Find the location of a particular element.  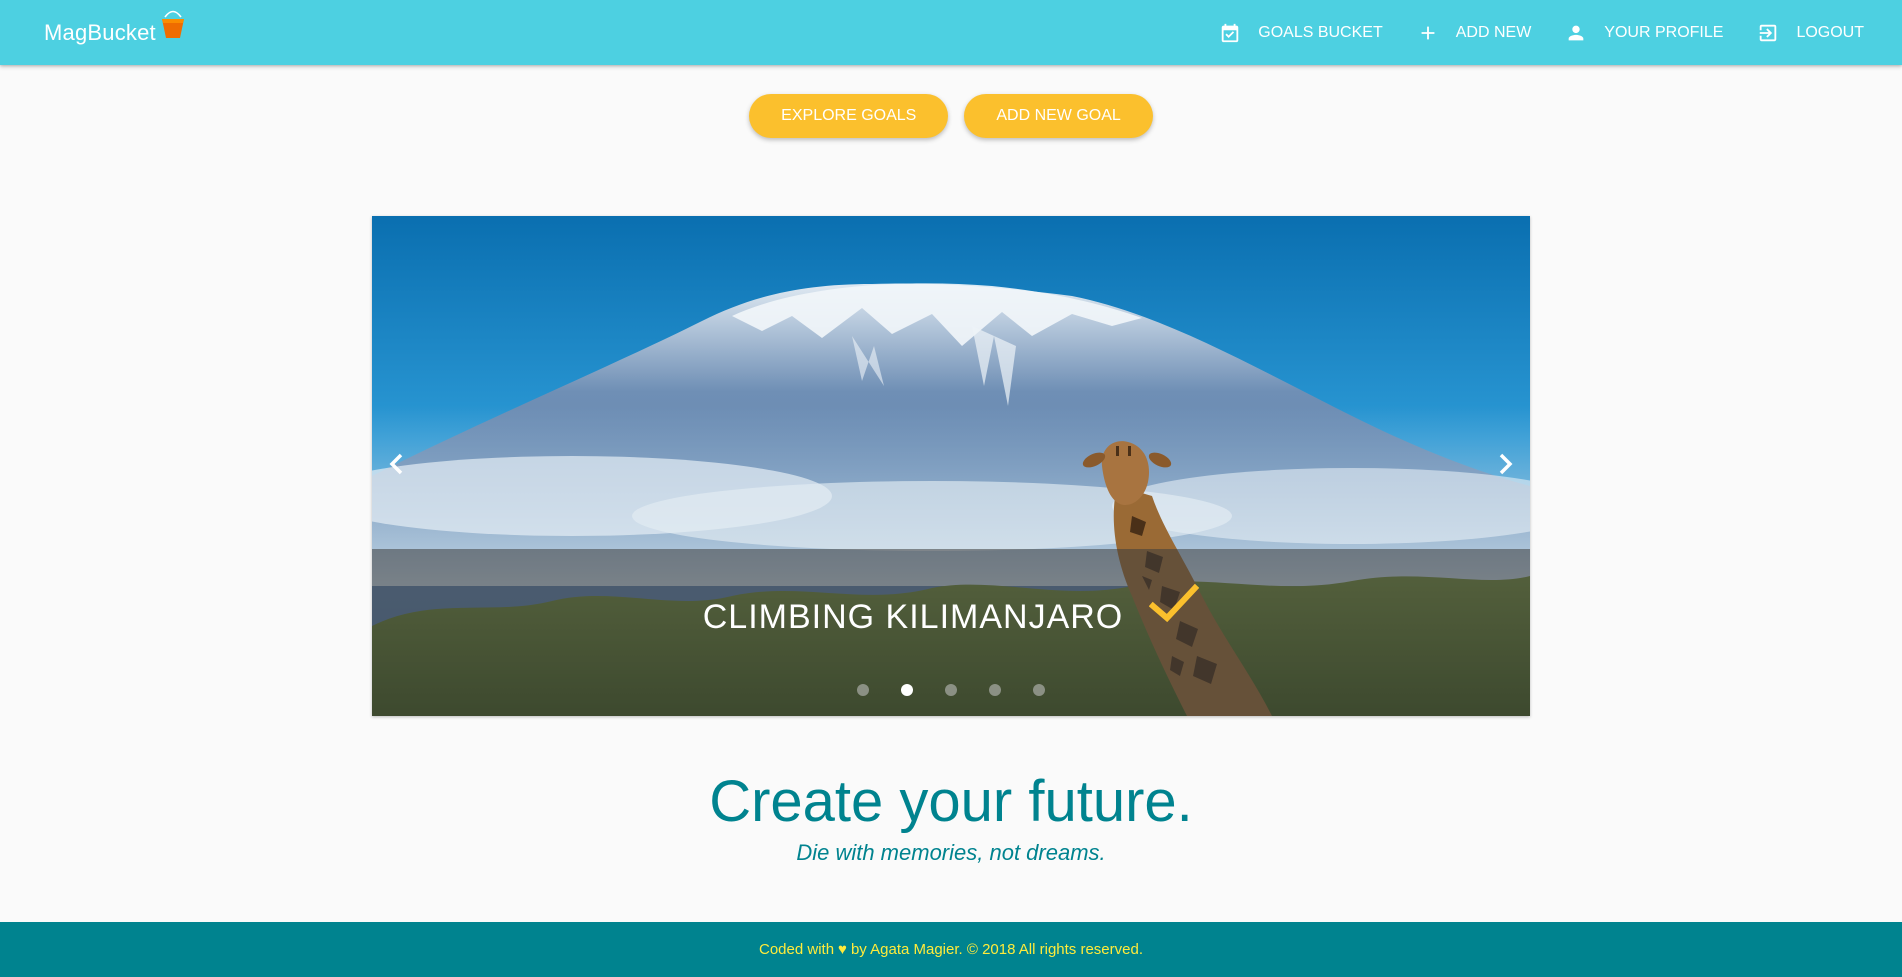

page-subheadline: Die with memories, not dreams. is located at coordinates (951, 852).